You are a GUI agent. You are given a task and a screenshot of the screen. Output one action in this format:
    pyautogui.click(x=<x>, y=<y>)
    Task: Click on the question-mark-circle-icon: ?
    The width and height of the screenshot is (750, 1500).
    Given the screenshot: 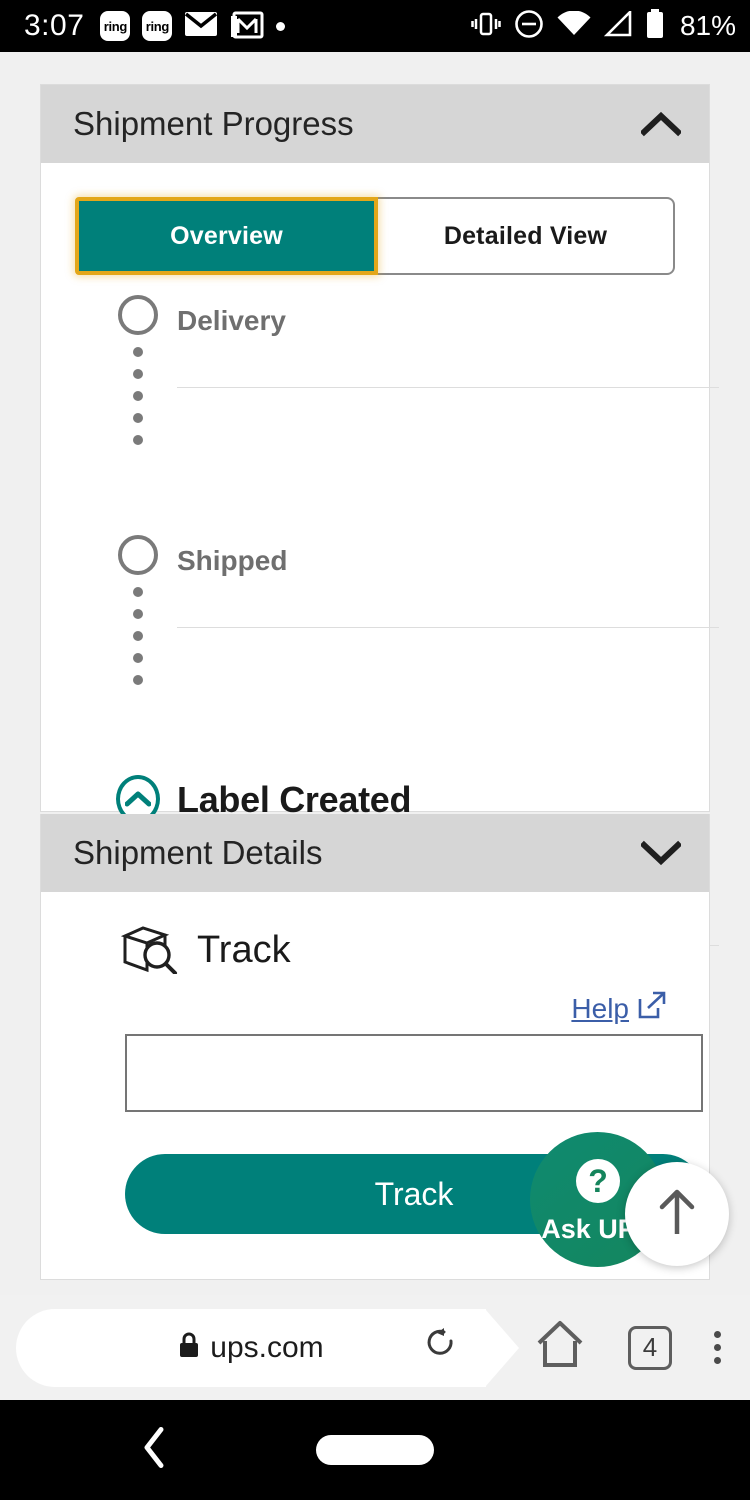 What is the action you would take?
    pyautogui.click(x=598, y=1183)
    